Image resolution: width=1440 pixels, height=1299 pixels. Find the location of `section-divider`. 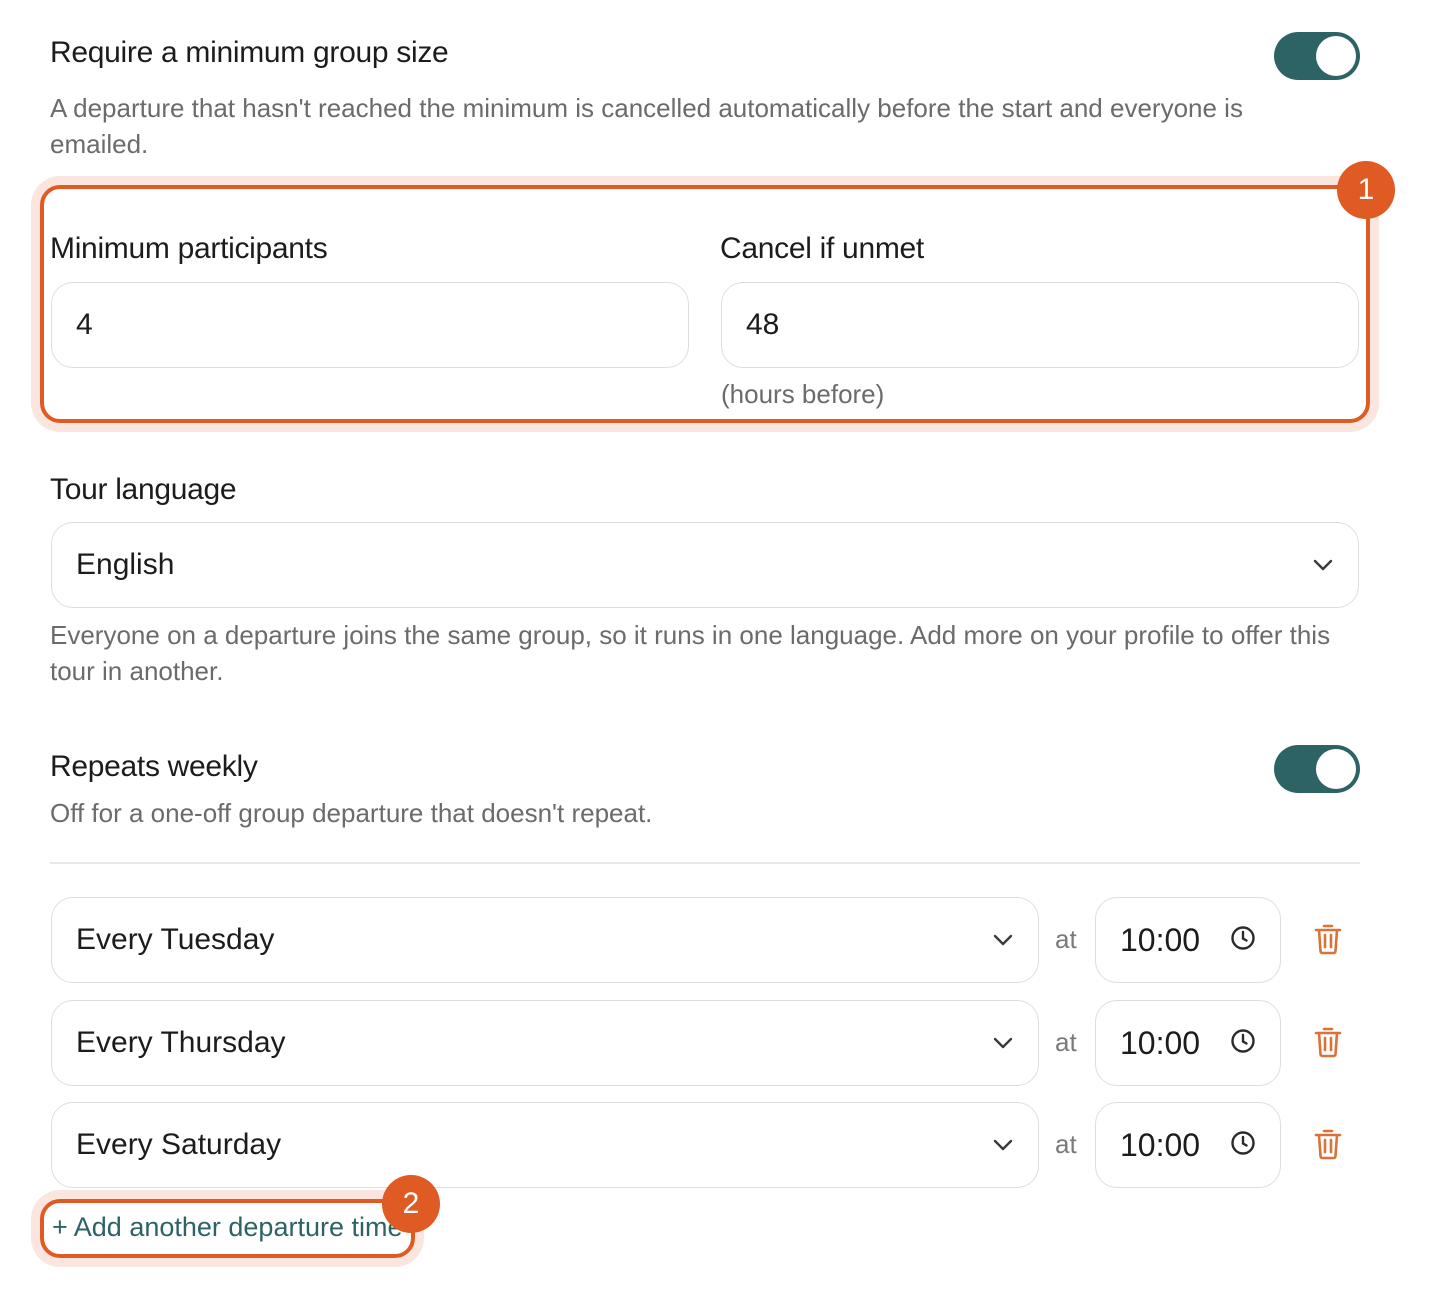

section-divider is located at coordinates (705, 863).